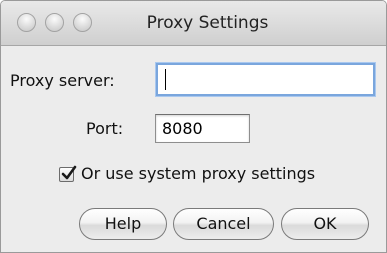 The image size is (387, 253). I want to click on window-title: Proxy Settings, so click(207, 23).